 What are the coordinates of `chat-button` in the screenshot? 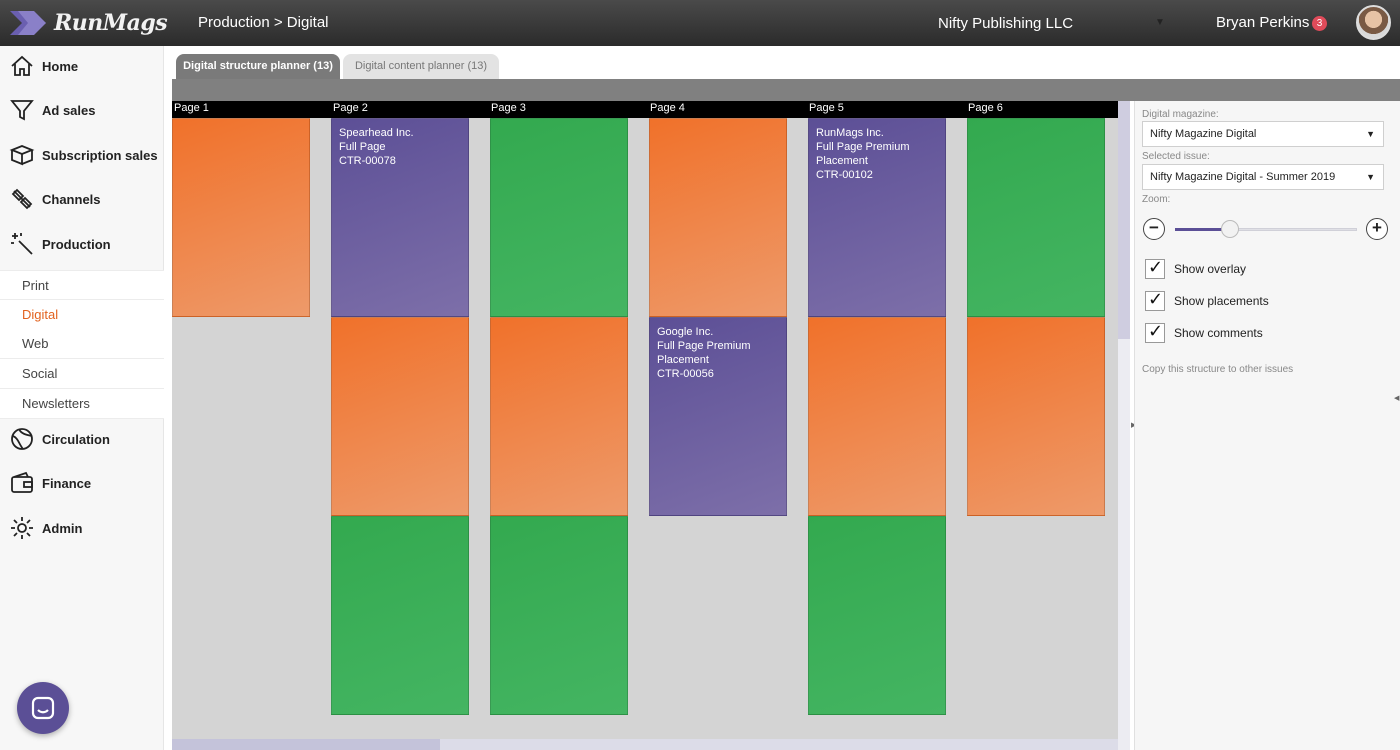 It's located at (43, 708).